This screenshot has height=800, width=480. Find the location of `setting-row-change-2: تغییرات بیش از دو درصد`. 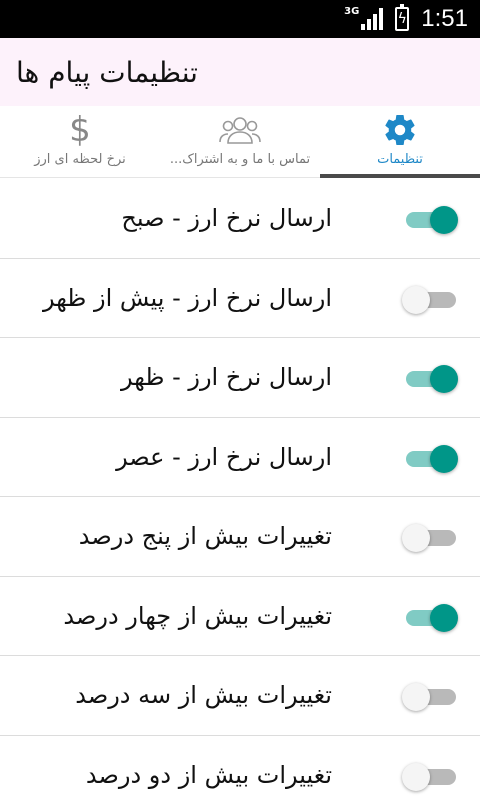

setting-row-change-2: تغییرات بیش از دو درصد is located at coordinates (240, 768).